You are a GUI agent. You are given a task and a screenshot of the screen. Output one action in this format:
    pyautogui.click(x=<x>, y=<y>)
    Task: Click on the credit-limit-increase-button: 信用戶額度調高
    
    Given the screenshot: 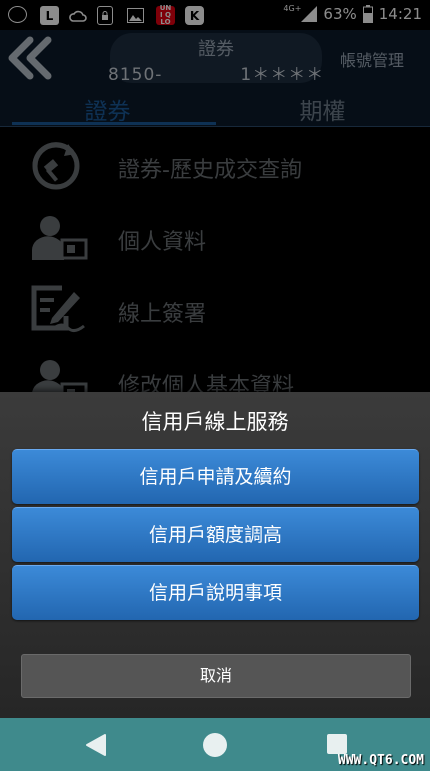 What is the action you would take?
    pyautogui.click(x=215, y=534)
    